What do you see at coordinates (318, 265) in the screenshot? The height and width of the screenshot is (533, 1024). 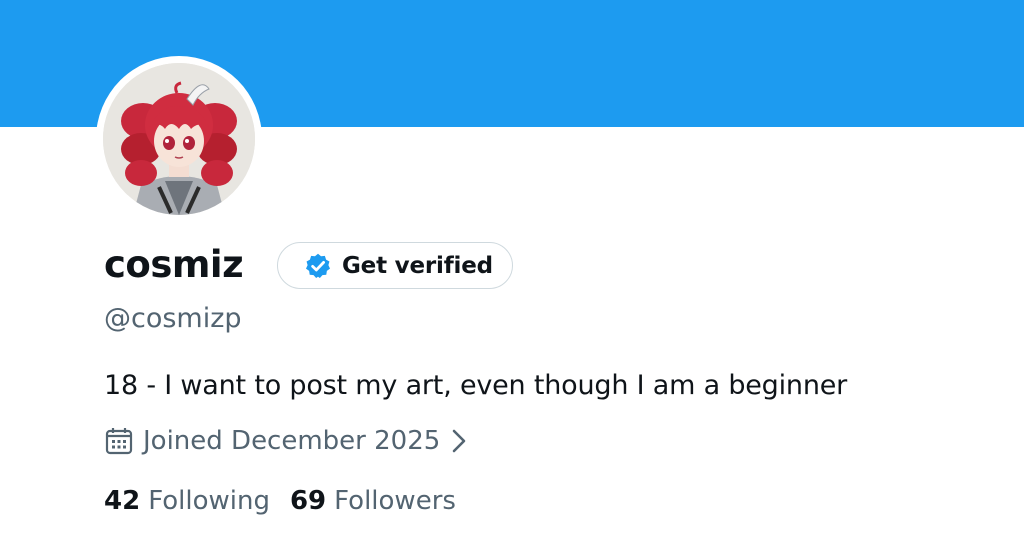 I see `verified-badge-icon` at bounding box center [318, 265].